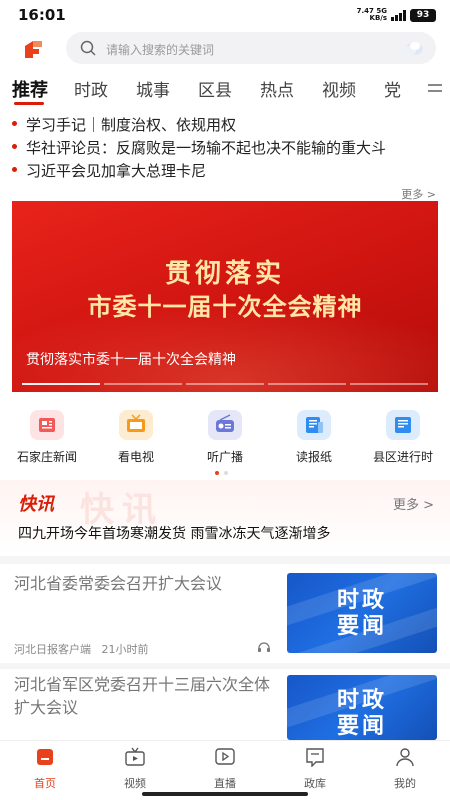 The height and width of the screenshot is (800, 450). Describe the element at coordinates (215, 88) in the screenshot. I see `tab-districts: 区县` at that location.